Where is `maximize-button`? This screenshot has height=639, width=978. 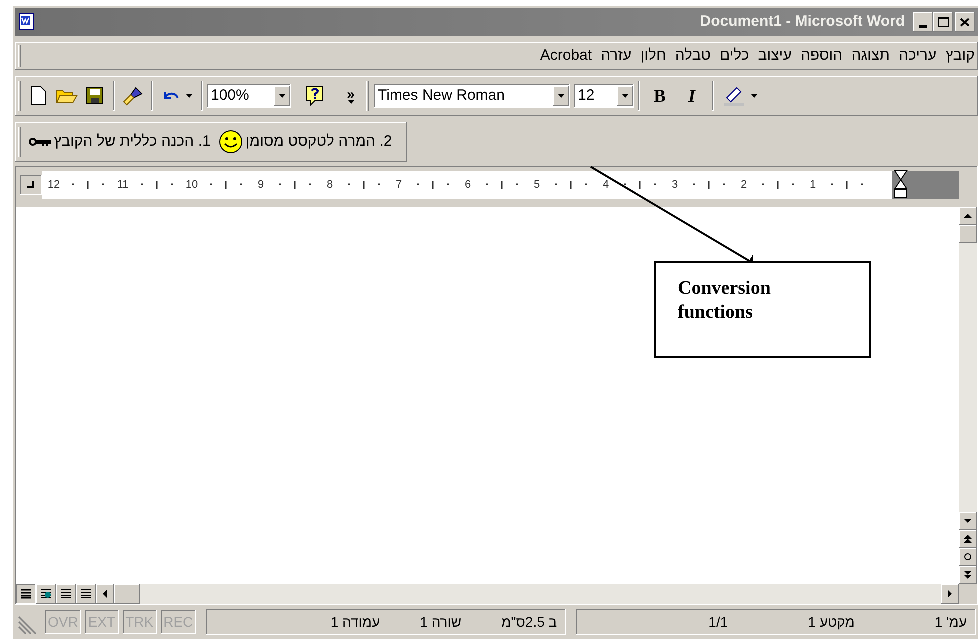
maximize-button is located at coordinates (943, 22).